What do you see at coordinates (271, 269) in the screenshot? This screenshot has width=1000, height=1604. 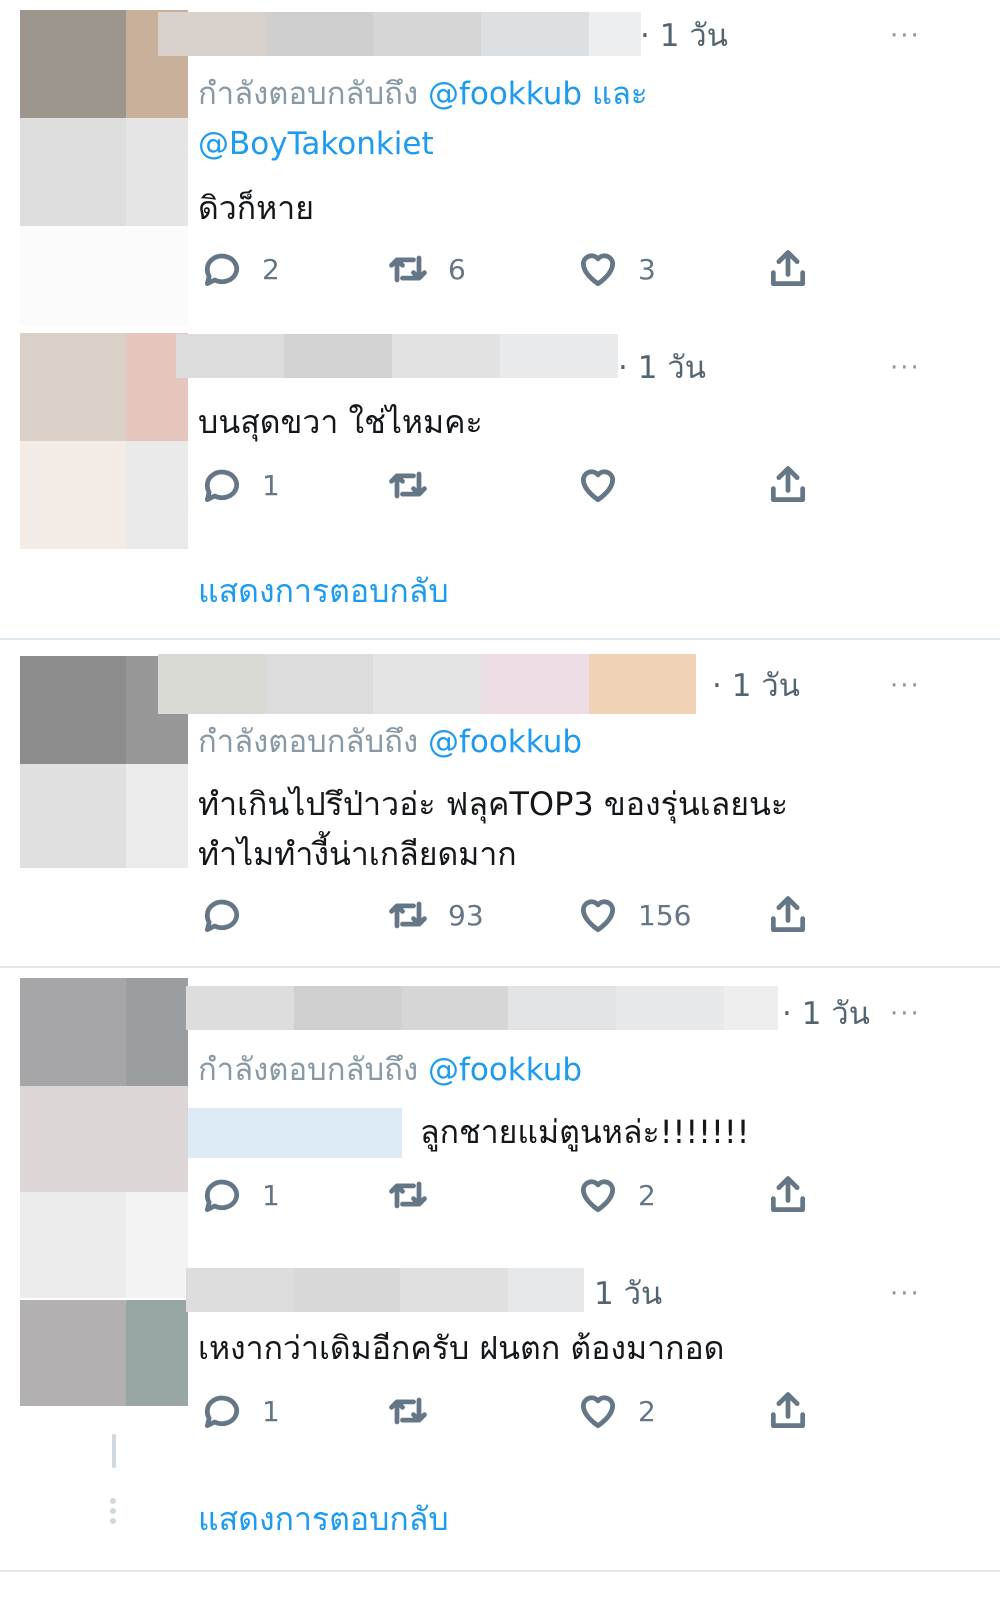 I see `reply-count: 2` at bounding box center [271, 269].